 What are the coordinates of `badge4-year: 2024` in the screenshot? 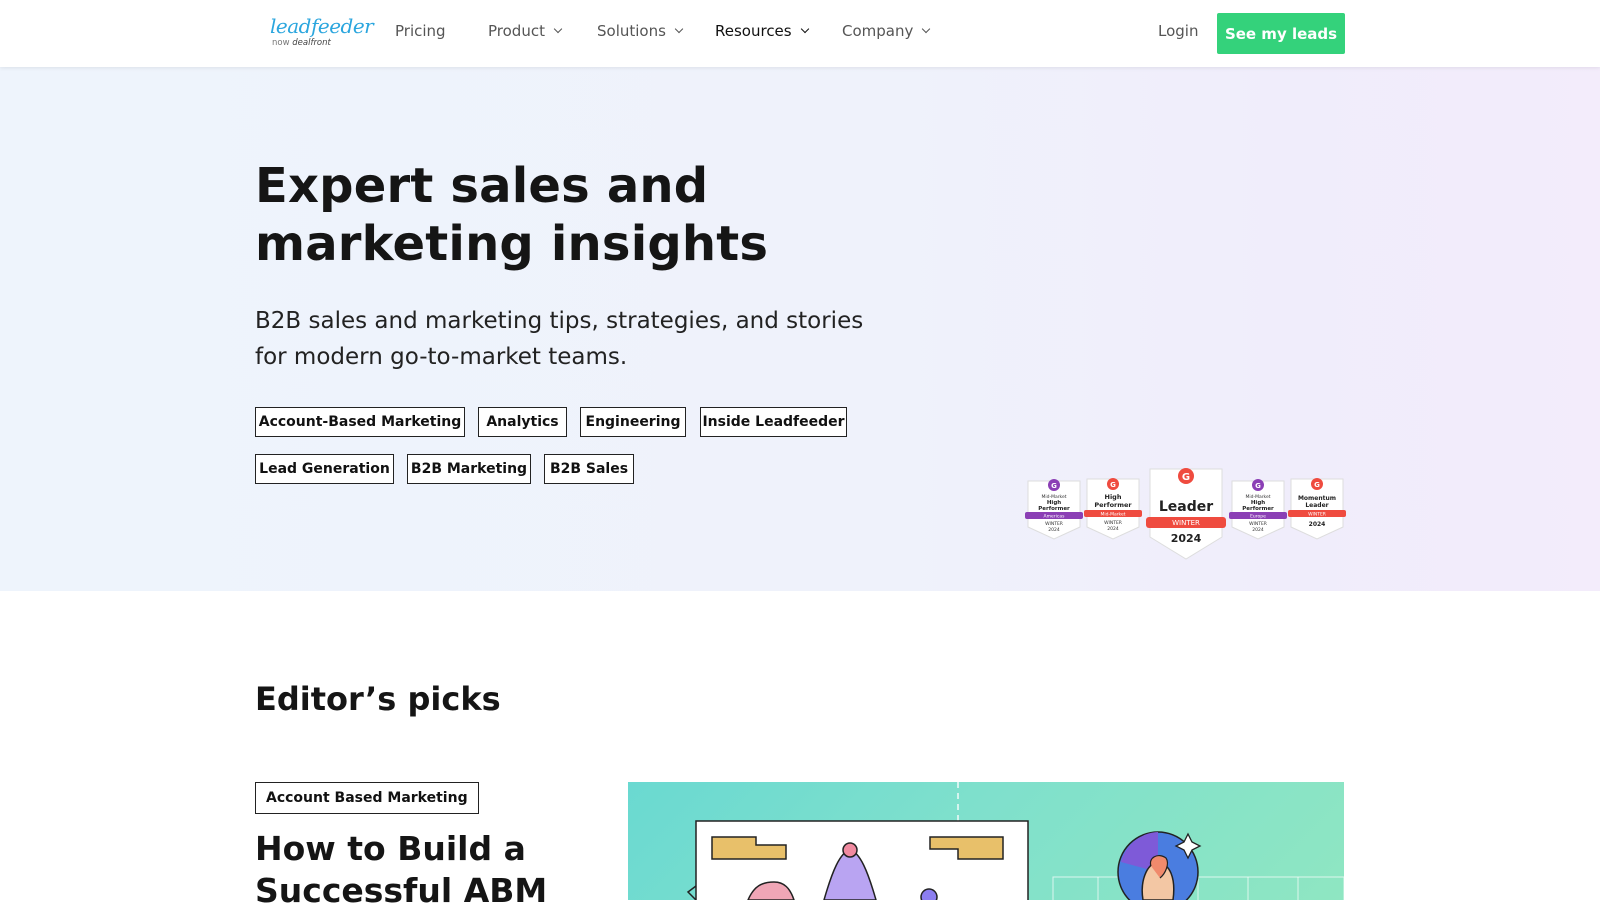 It's located at (1258, 530).